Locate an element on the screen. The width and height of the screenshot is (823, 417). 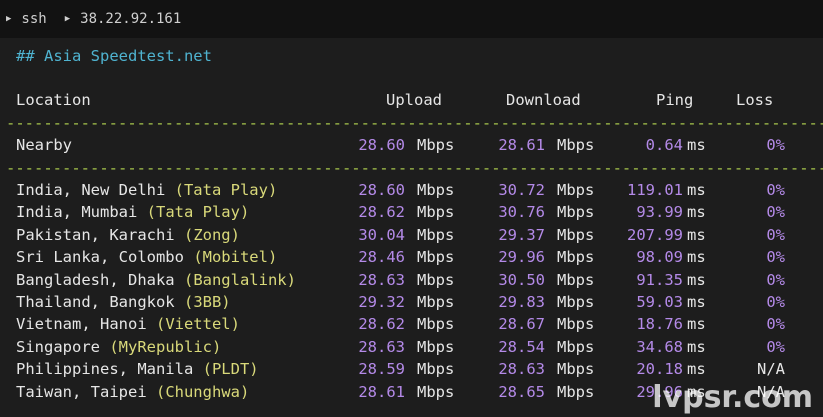
row-download: 29.96 is located at coordinates (521, 257).